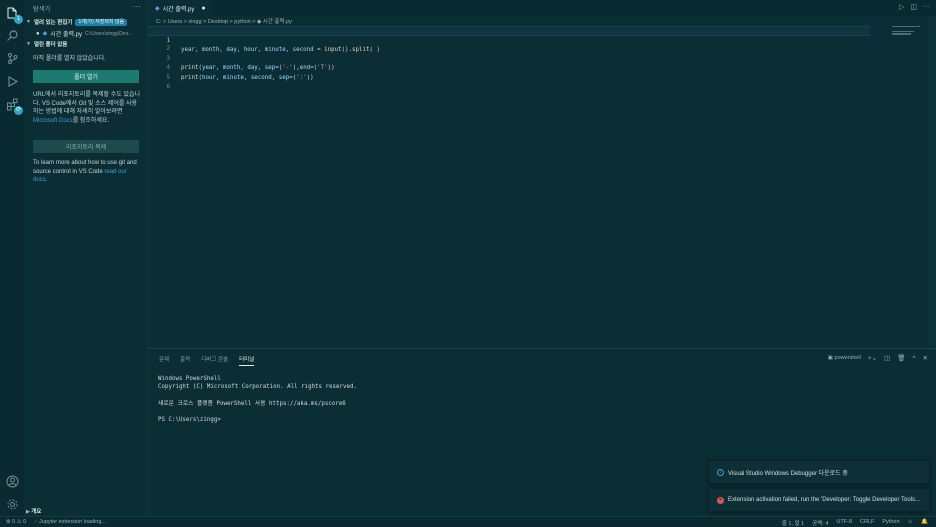 The width and height of the screenshot is (936, 527). Describe the element at coordinates (872, 358) in the screenshot. I see `new-terminal-icon: +⌄` at that location.